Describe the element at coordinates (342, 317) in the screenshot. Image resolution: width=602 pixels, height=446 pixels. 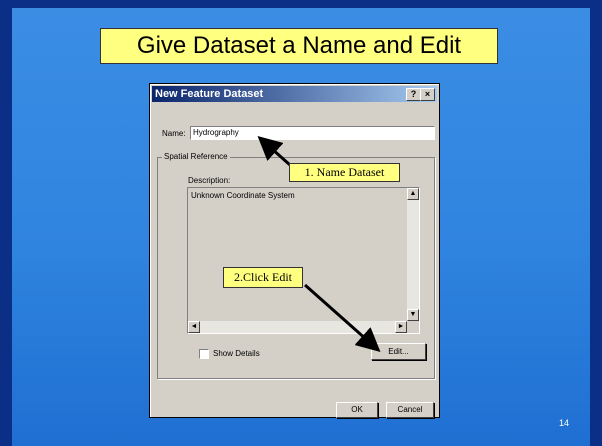
I see `arrow-to-edit-button` at that location.